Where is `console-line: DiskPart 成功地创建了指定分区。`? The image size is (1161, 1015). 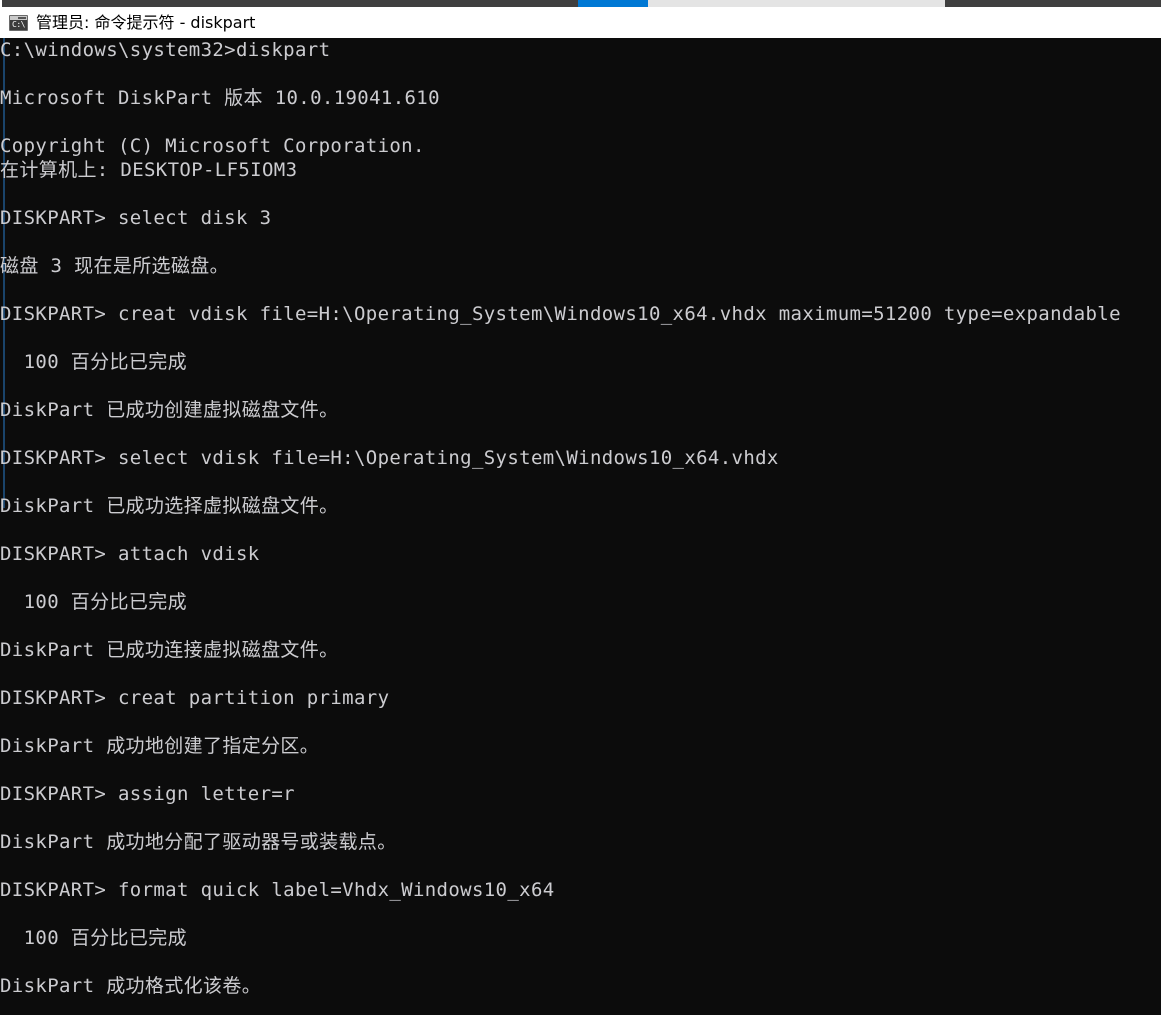
console-line: DiskPart 成功地创建了指定分区。 is located at coordinates (160, 746).